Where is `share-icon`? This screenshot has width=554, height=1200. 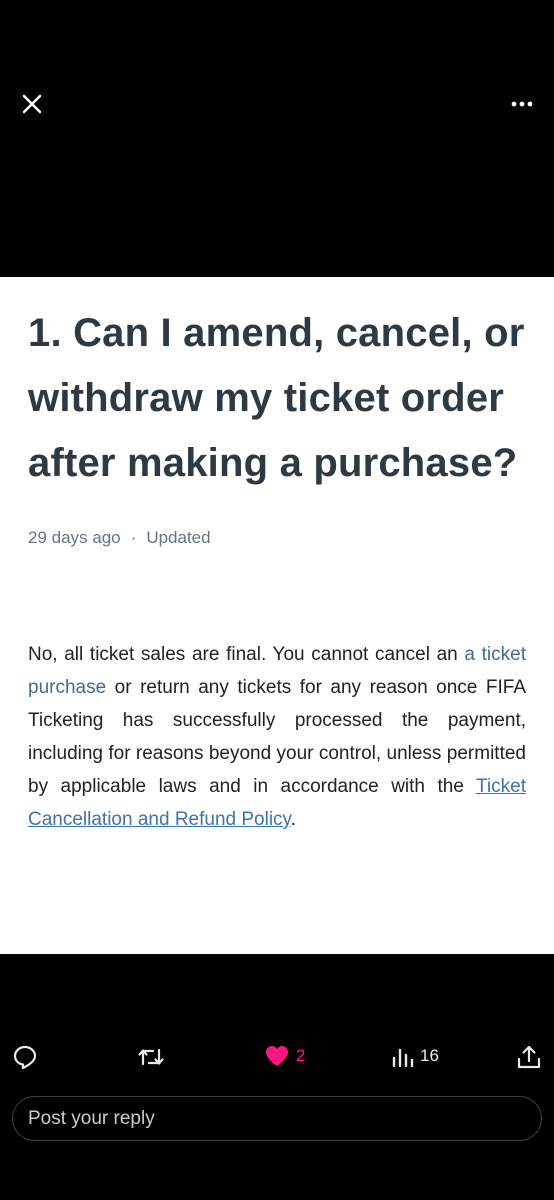
share-icon is located at coordinates (529, 1057).